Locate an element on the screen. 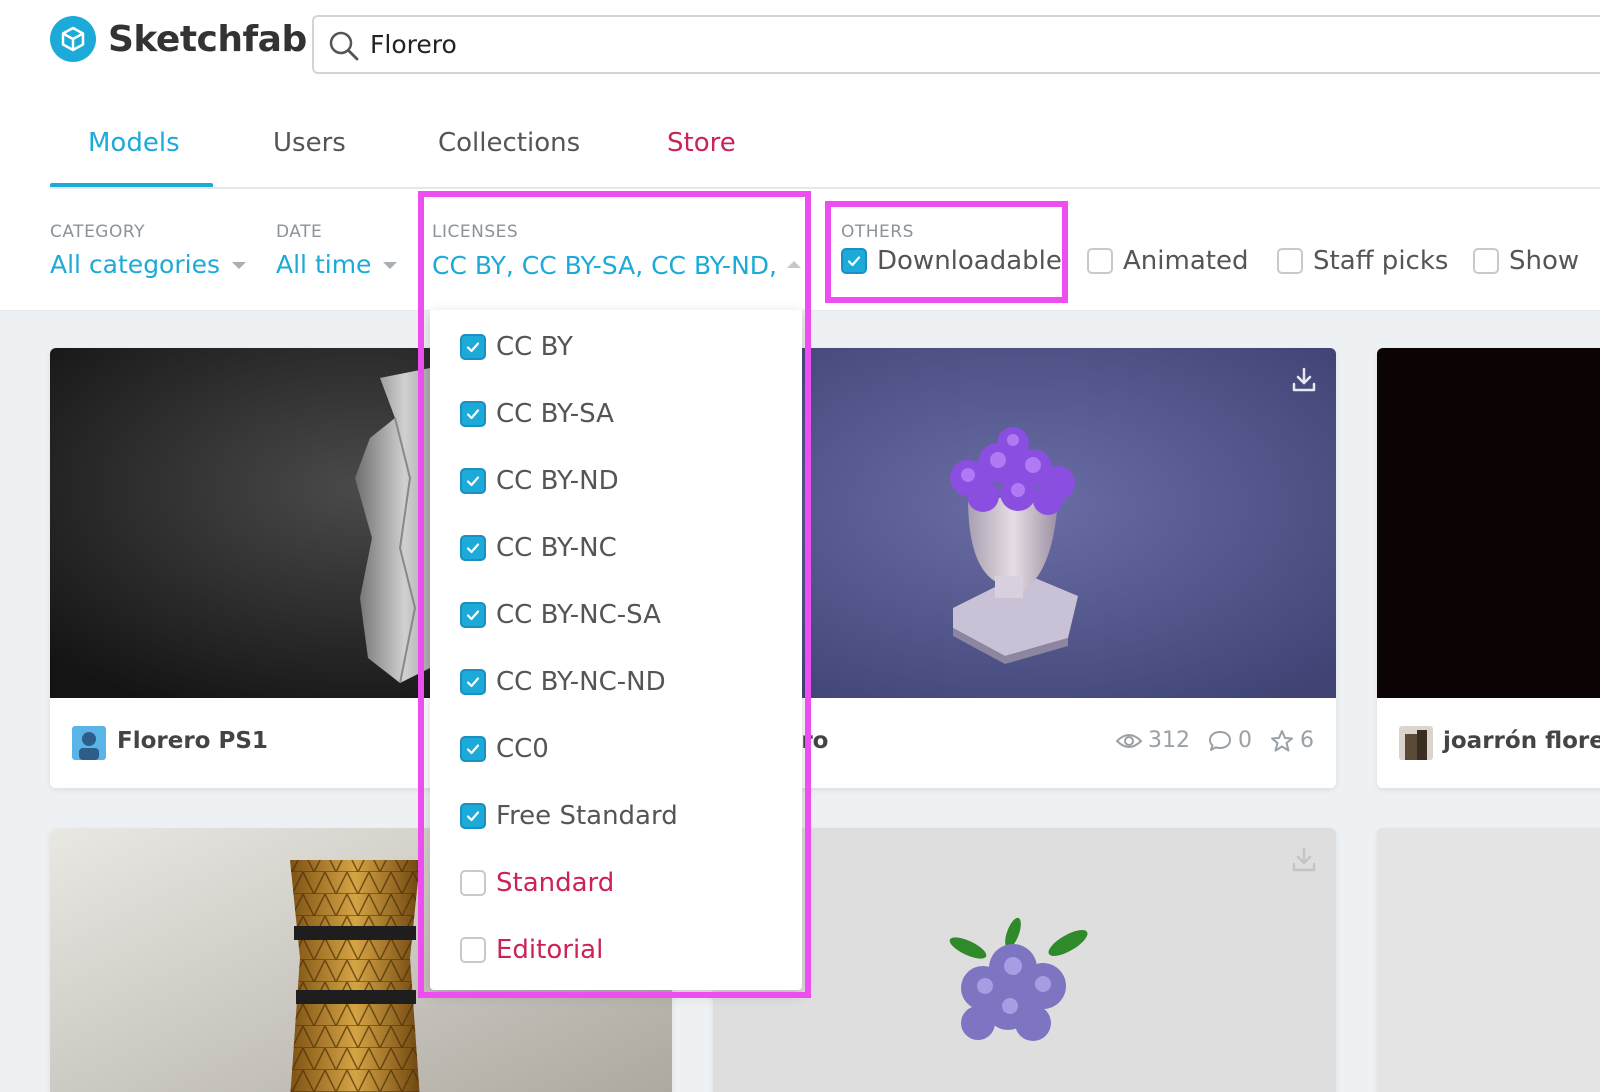 Image resolution: width=1600 pixels, height=1092 pixels. card-footer: Florero 312 0 6 is located at coordinates (1024, 743).